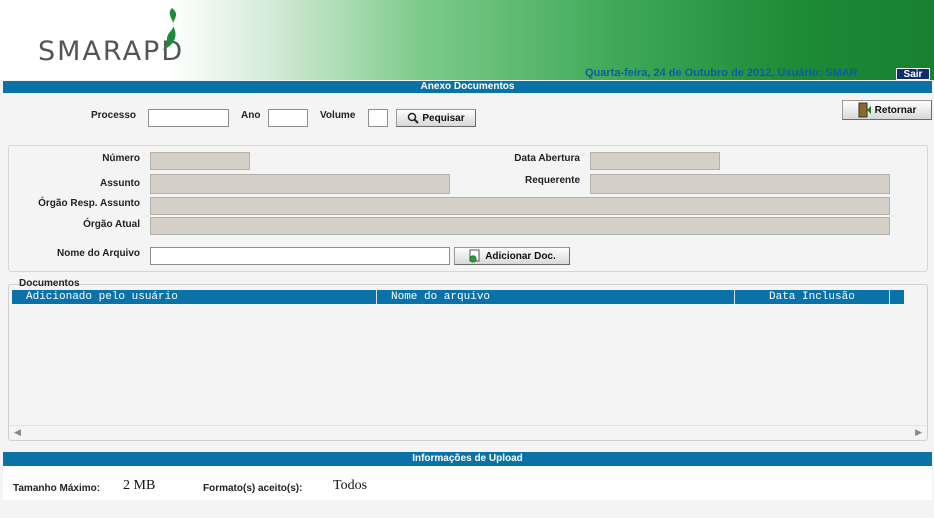  What do you see at coordinates (468, 431) in the screenshot?
I see `horizontal-scrollbar: ◀ ▶` at bounding box center [468, 431].